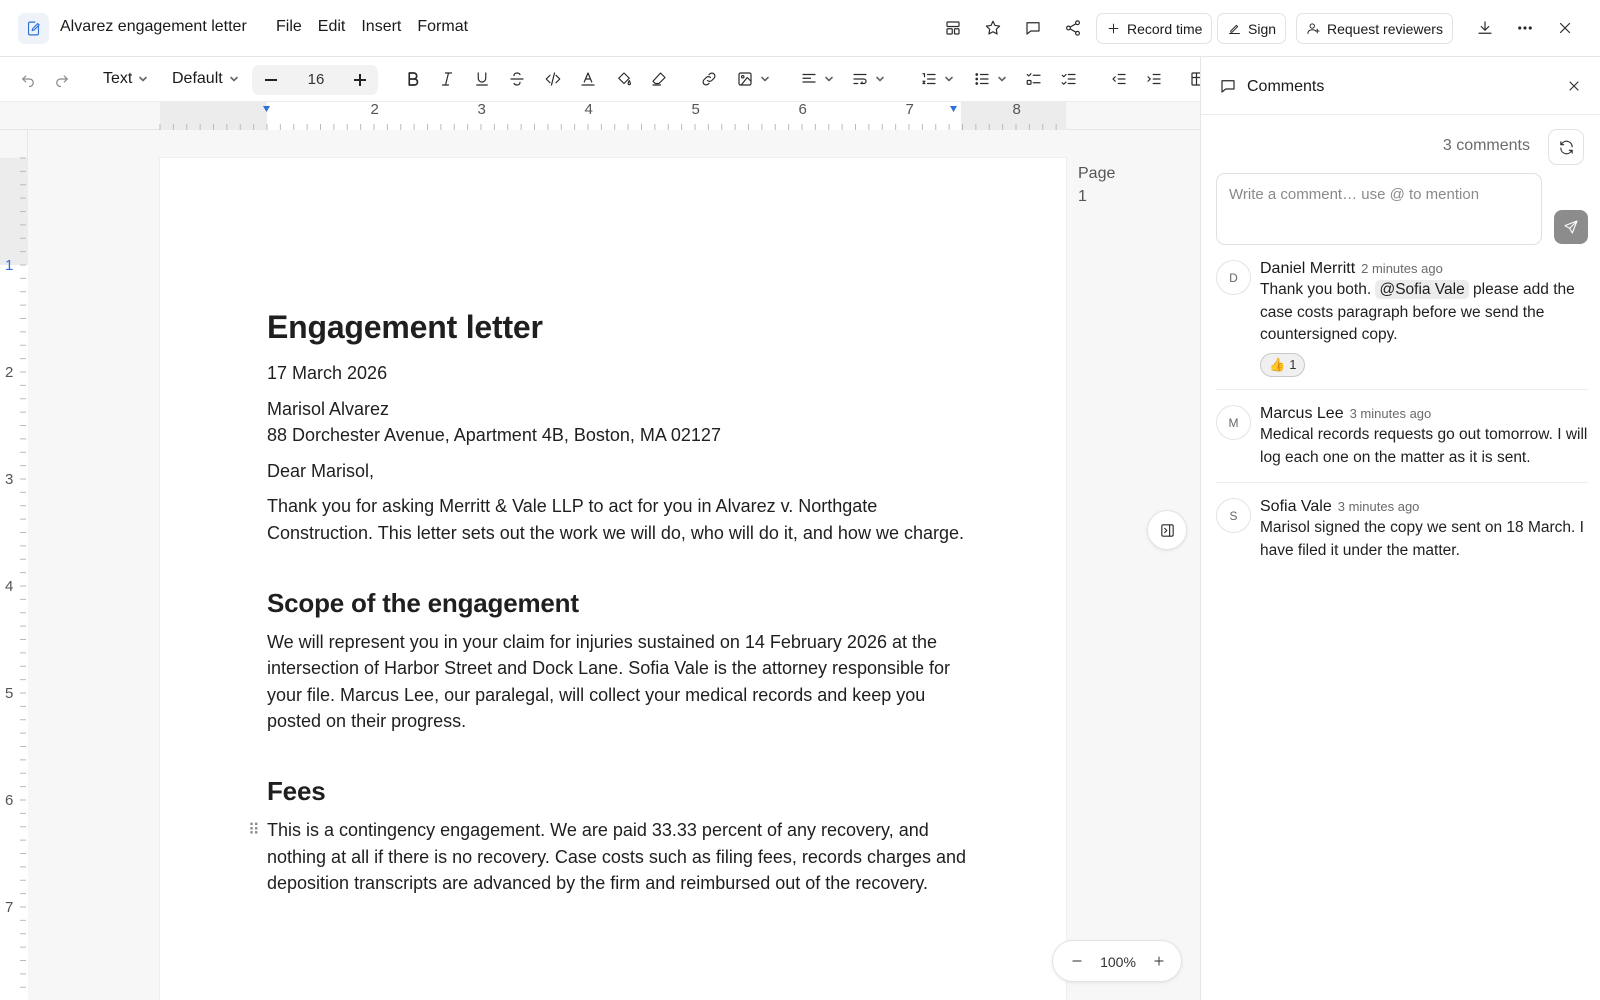 Image resolution: width=1600 pixels, height=1000 pixels. What do you see at coordinates (619, 327) in the screenshot?
I see `document-heading: Engagement letter` at bounding box center [619, 327].